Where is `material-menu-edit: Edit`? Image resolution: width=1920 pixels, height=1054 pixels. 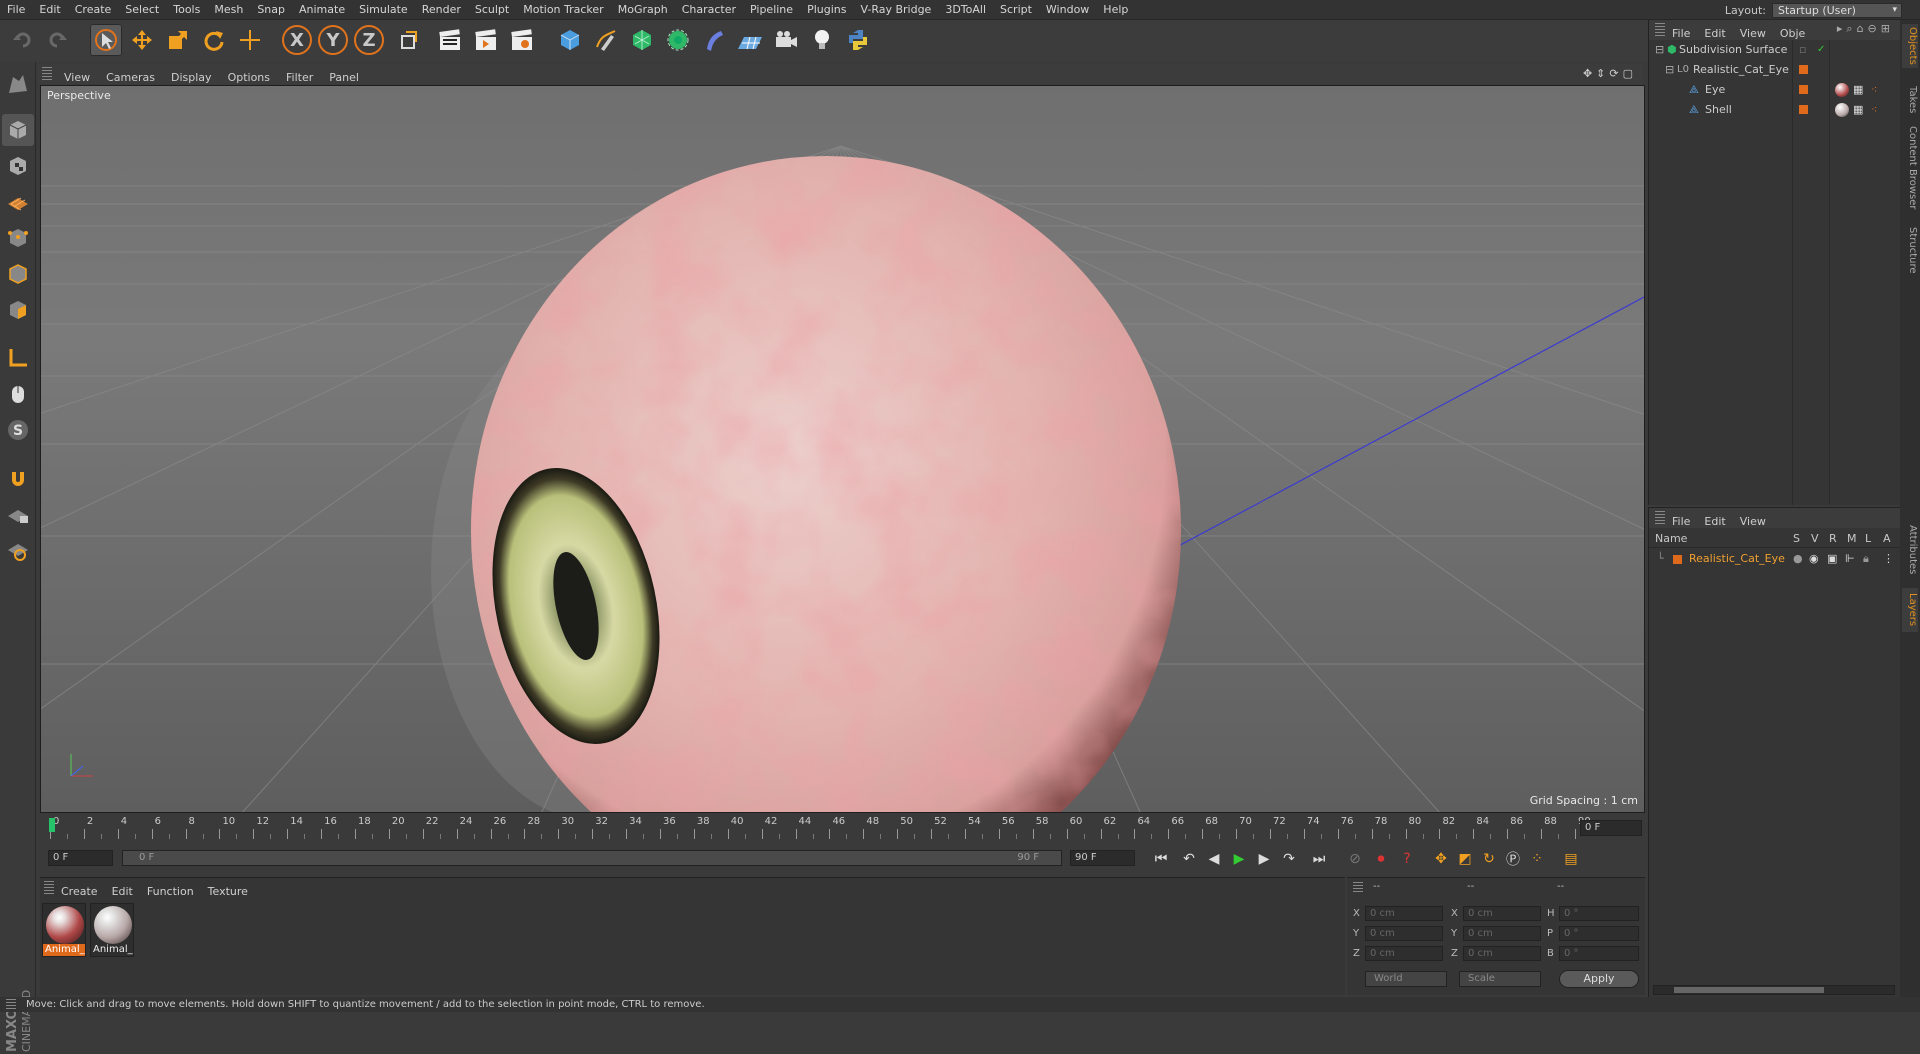
material-menu-edit: Edit is located at coordinates (122, 892).